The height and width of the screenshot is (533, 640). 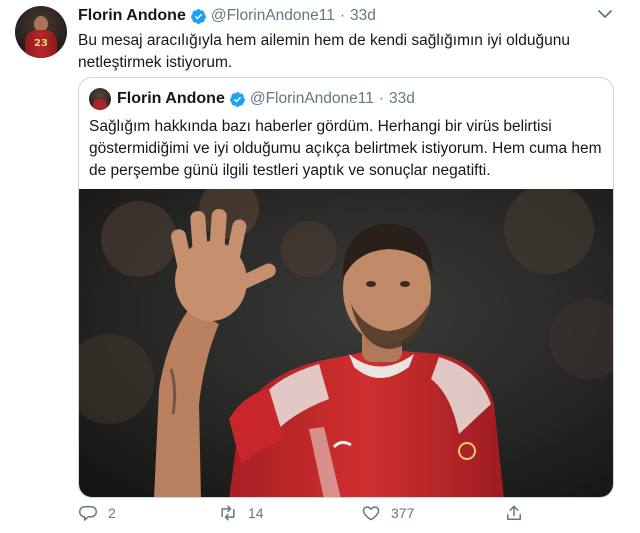 I want to click on quoted-avatar-shirt, so click(x=100, y=104).